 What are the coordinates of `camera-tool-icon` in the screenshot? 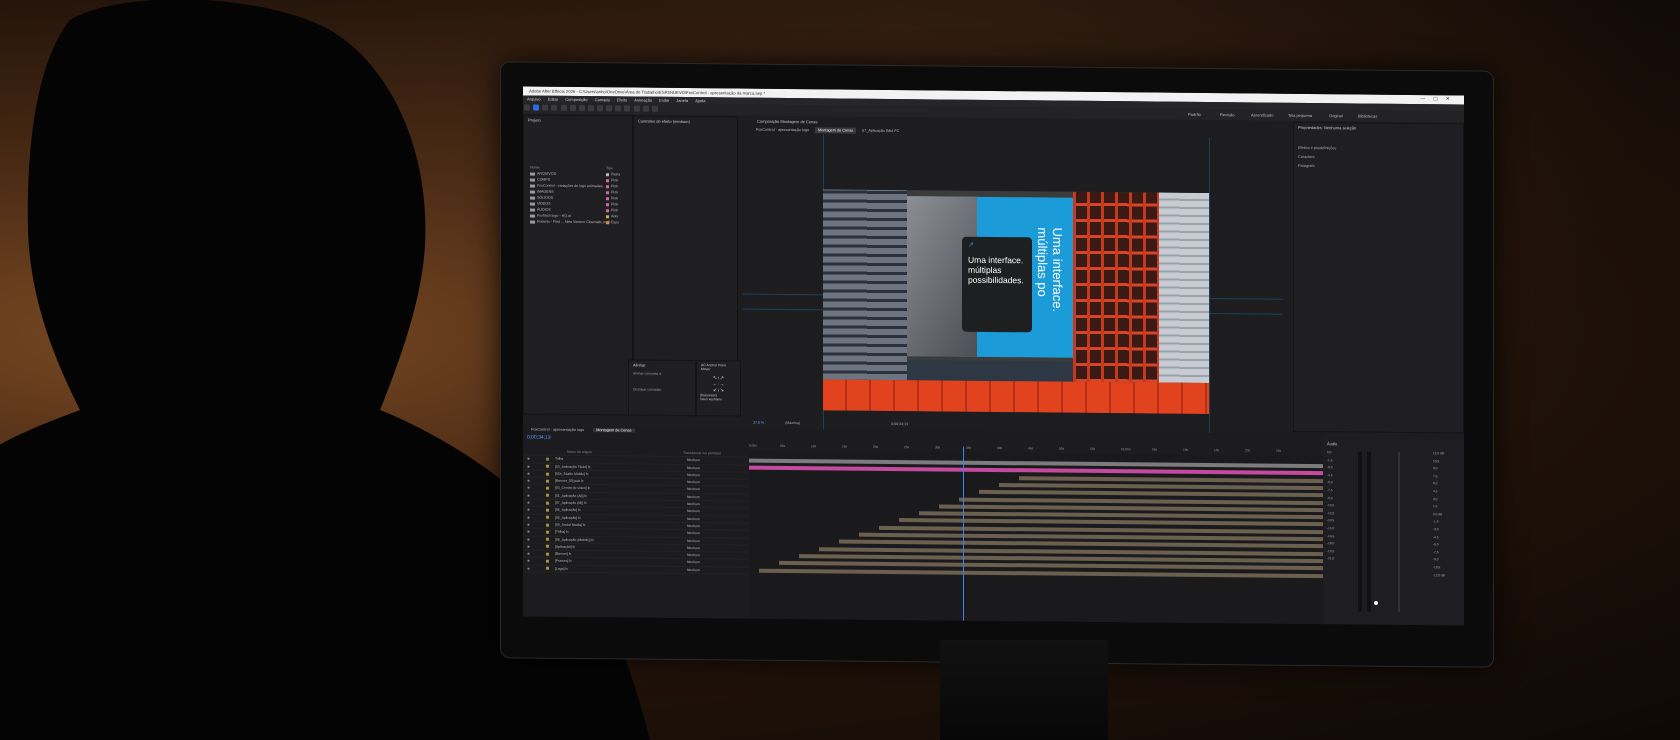 It's located at (572, 107).